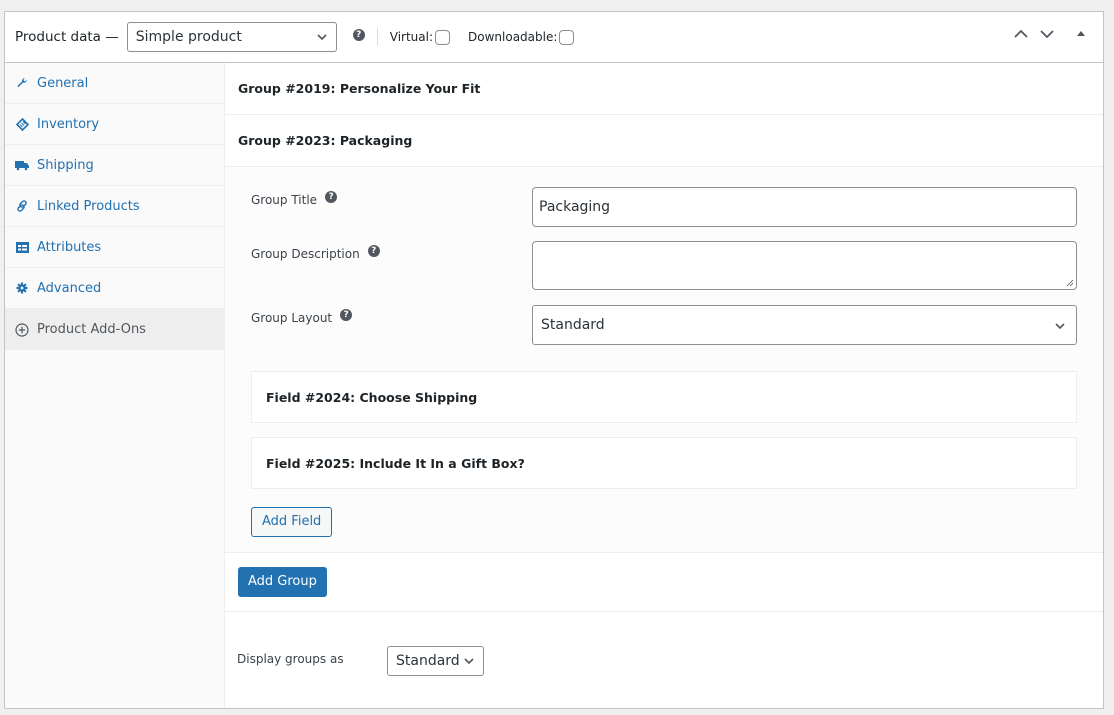 This screenshot has width=1114, height=715. Describe the element at coordinates (325, 140) in the screenshot. I see `group-title: Group #2023: Packaging` at that location.